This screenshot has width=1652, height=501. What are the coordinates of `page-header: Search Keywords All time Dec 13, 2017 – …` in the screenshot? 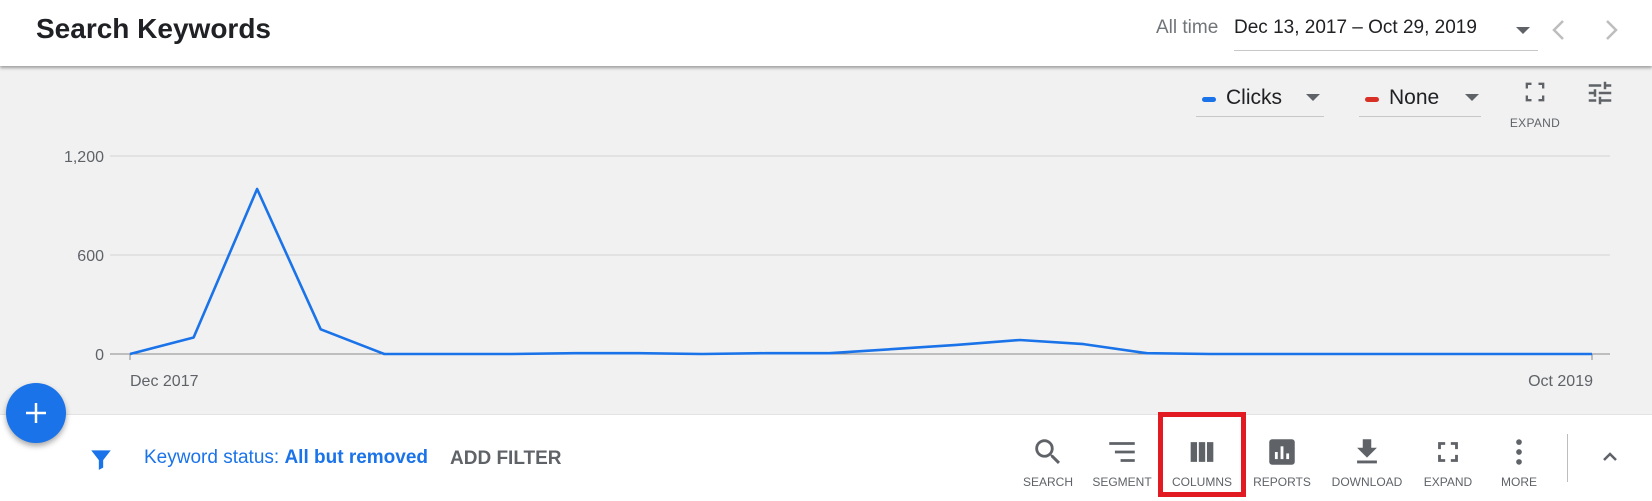 It's located at (826, 33).